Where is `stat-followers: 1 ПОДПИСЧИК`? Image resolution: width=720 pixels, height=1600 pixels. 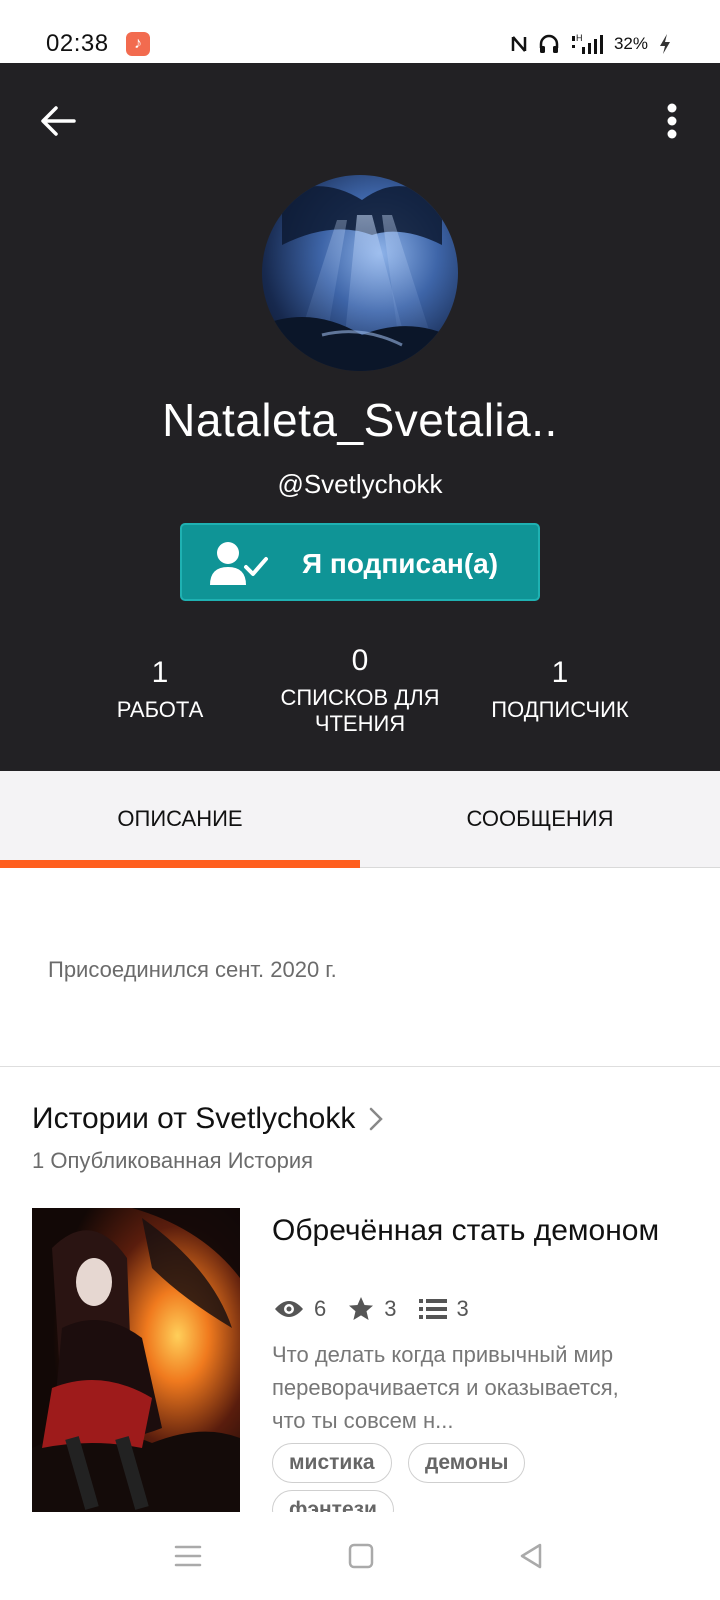 stat-followers: 1 ПОДПИСЧИК is located at coordinates (560, 689).